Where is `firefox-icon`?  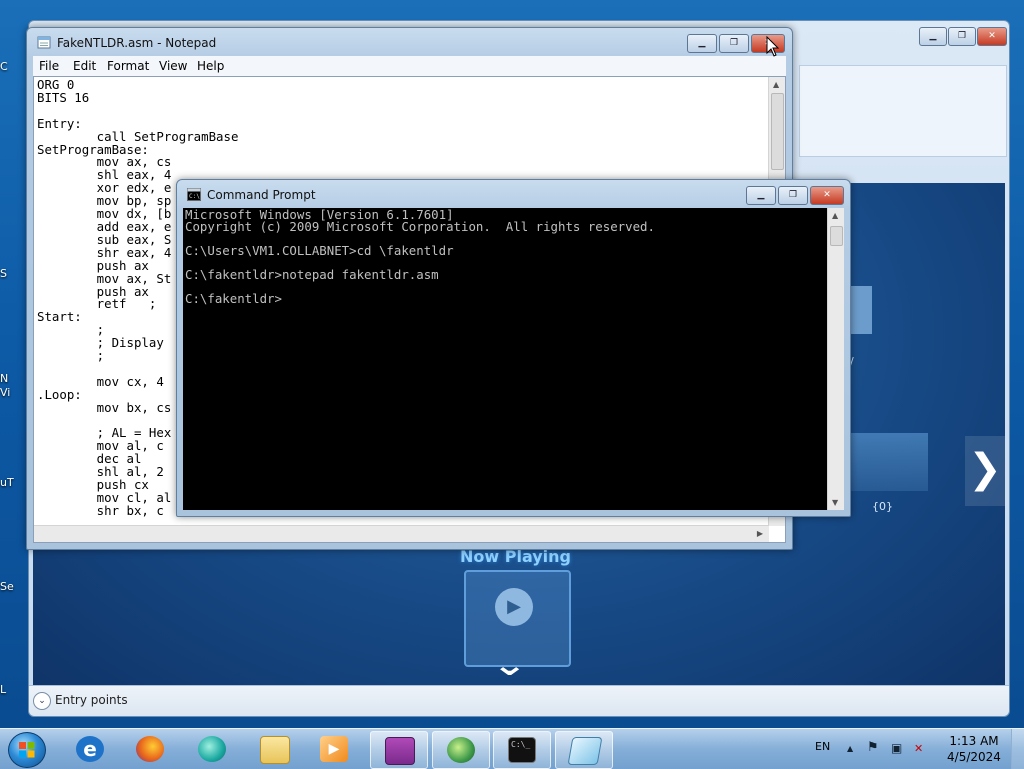
firefox-icon is located at coordinates (150, 749).